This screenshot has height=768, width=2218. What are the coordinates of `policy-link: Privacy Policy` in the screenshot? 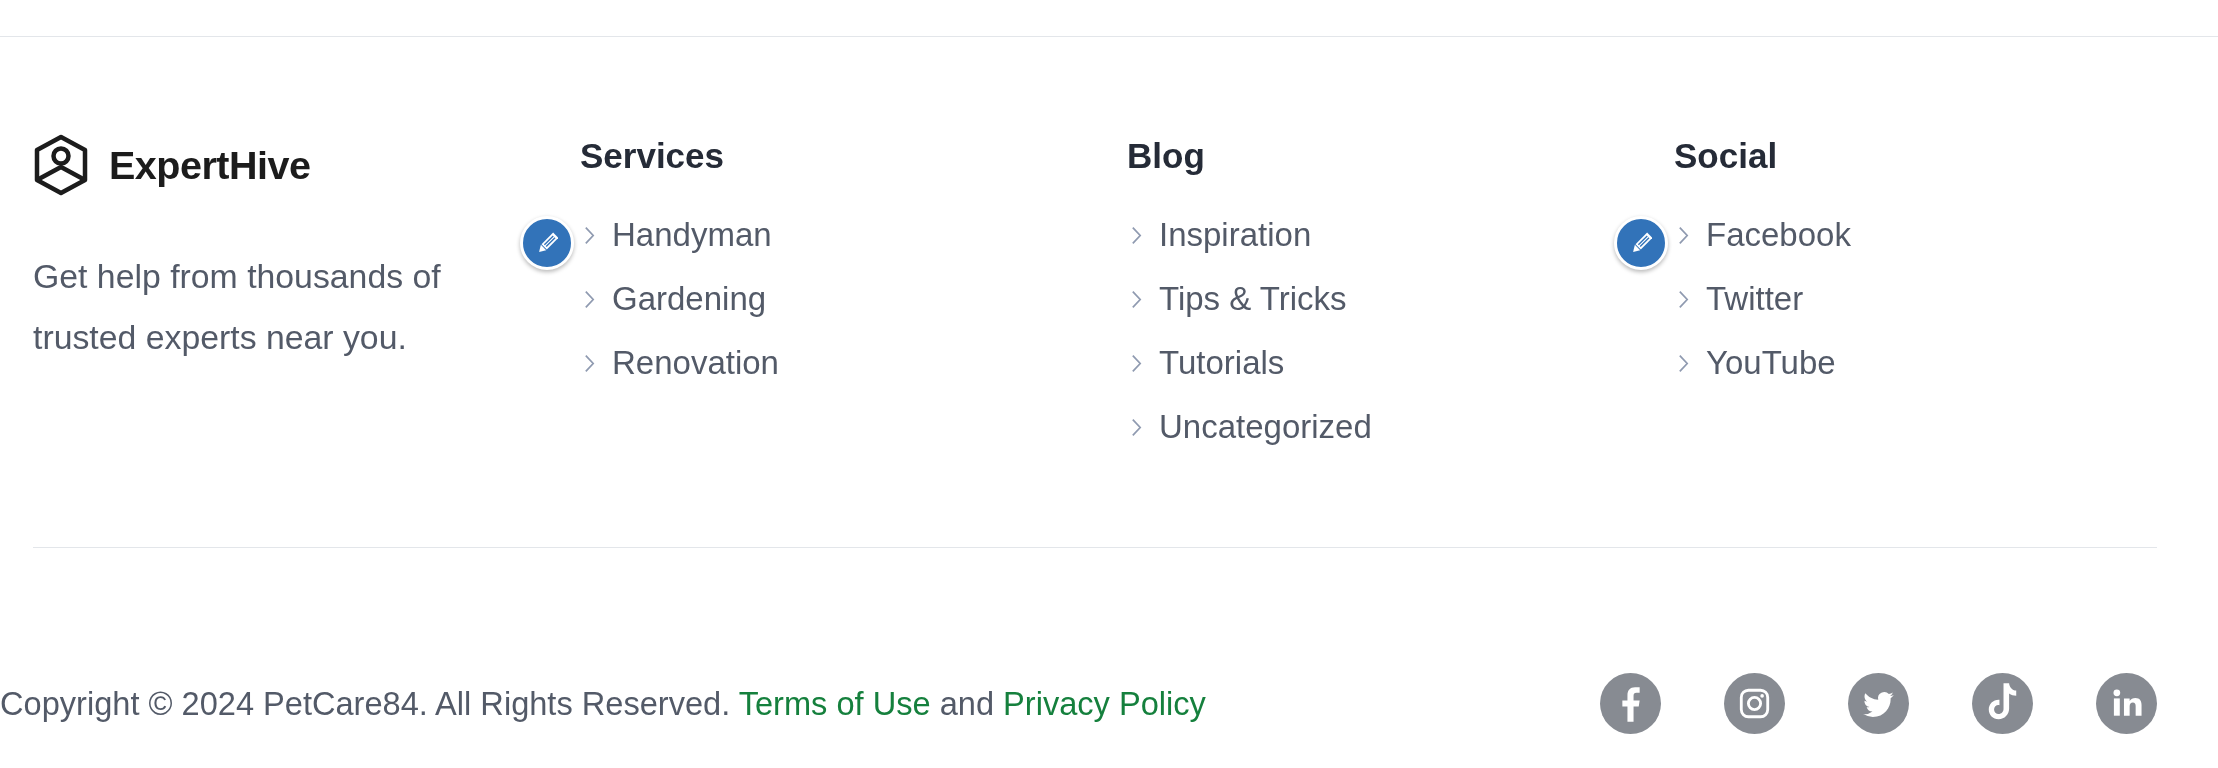 It's located at (1104, 703).